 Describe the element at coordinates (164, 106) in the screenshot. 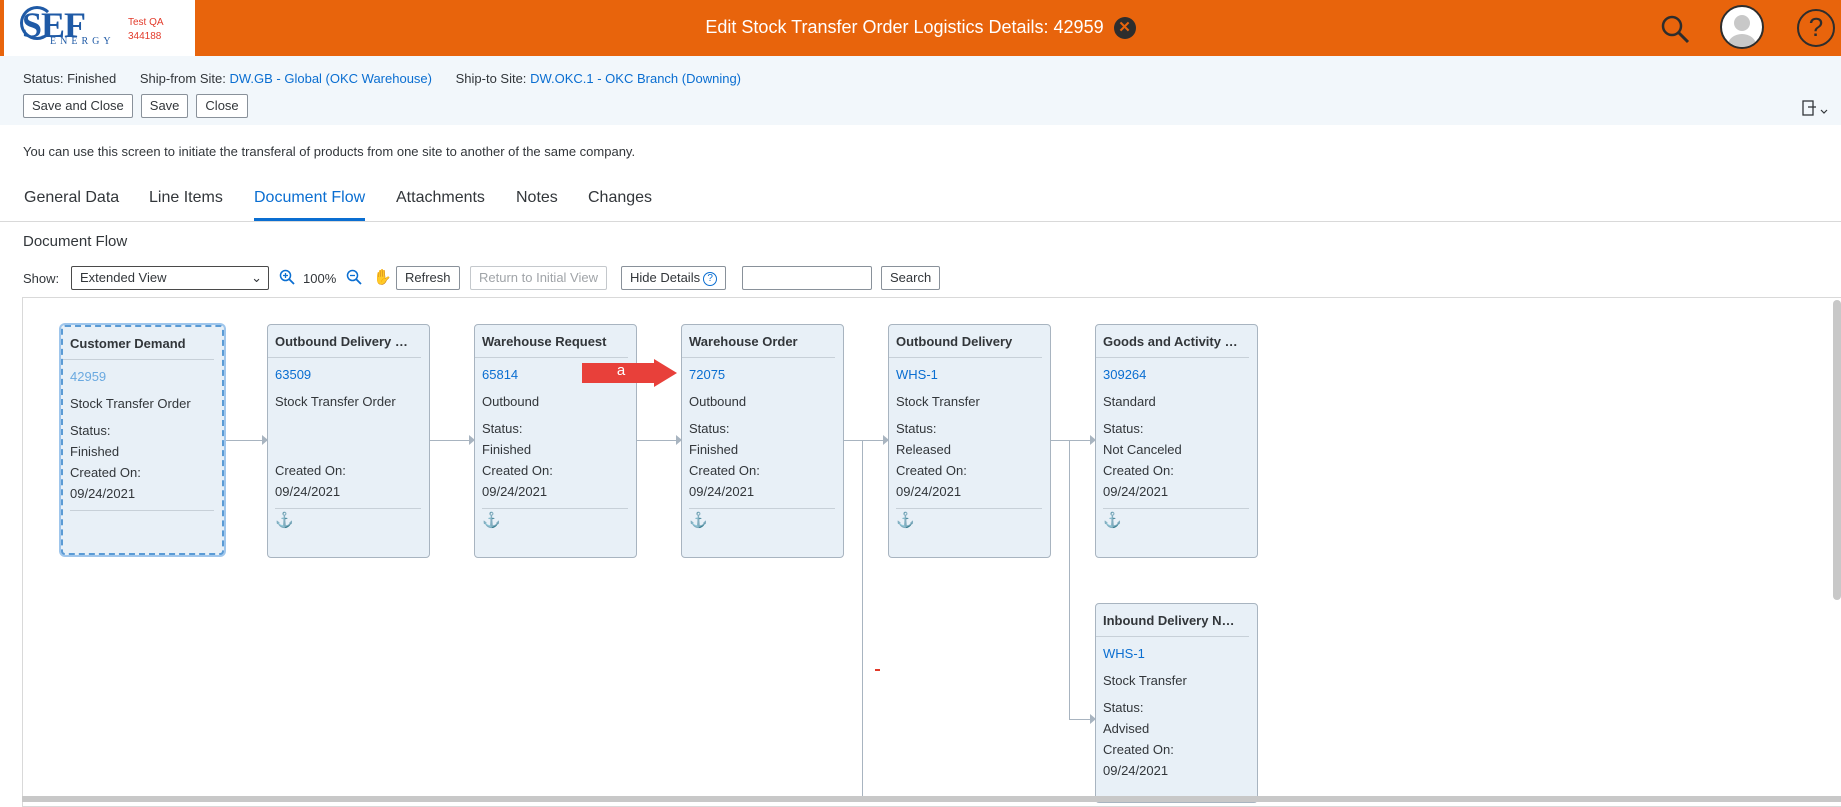

I see `save-button: Save` at that location.